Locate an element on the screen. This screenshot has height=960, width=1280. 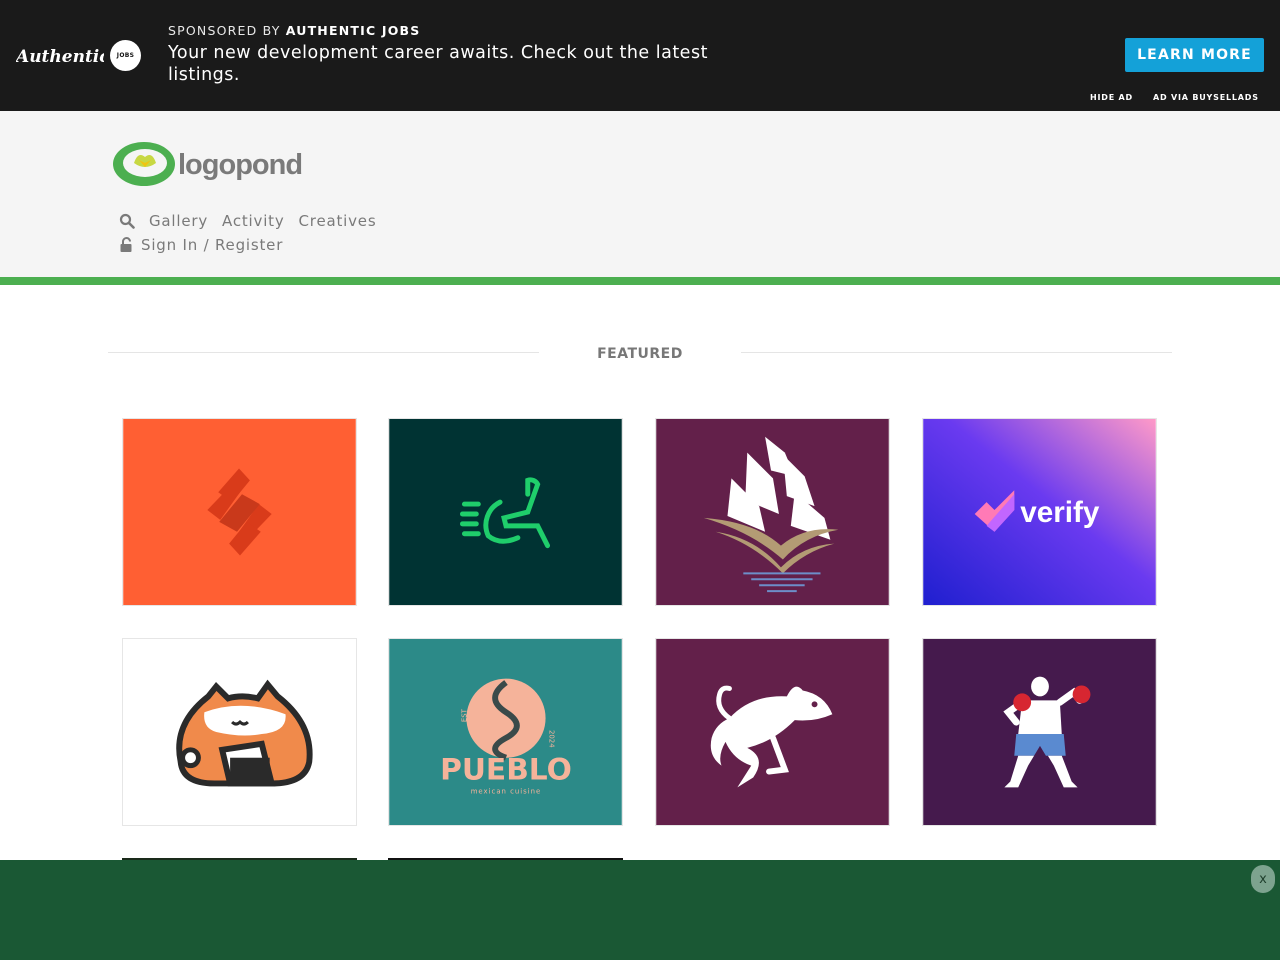
svg-text: 2024 is located at coordinates (552, 739).